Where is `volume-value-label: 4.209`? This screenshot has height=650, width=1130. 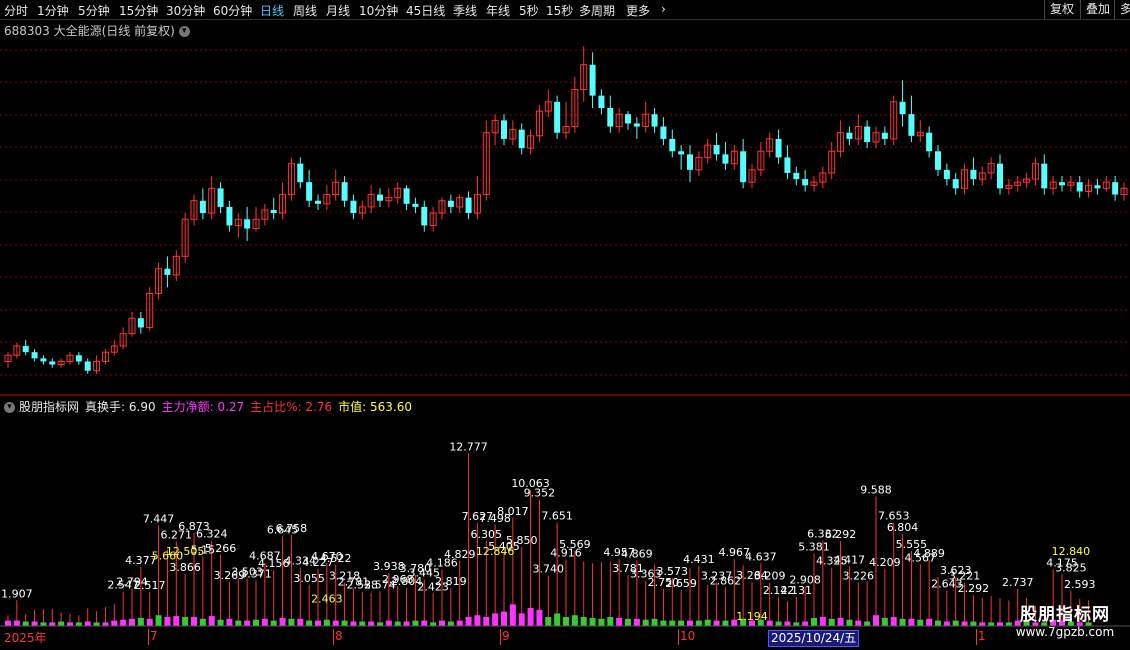 volume-value-label: 4.209 is located at coordinates (885, 562).